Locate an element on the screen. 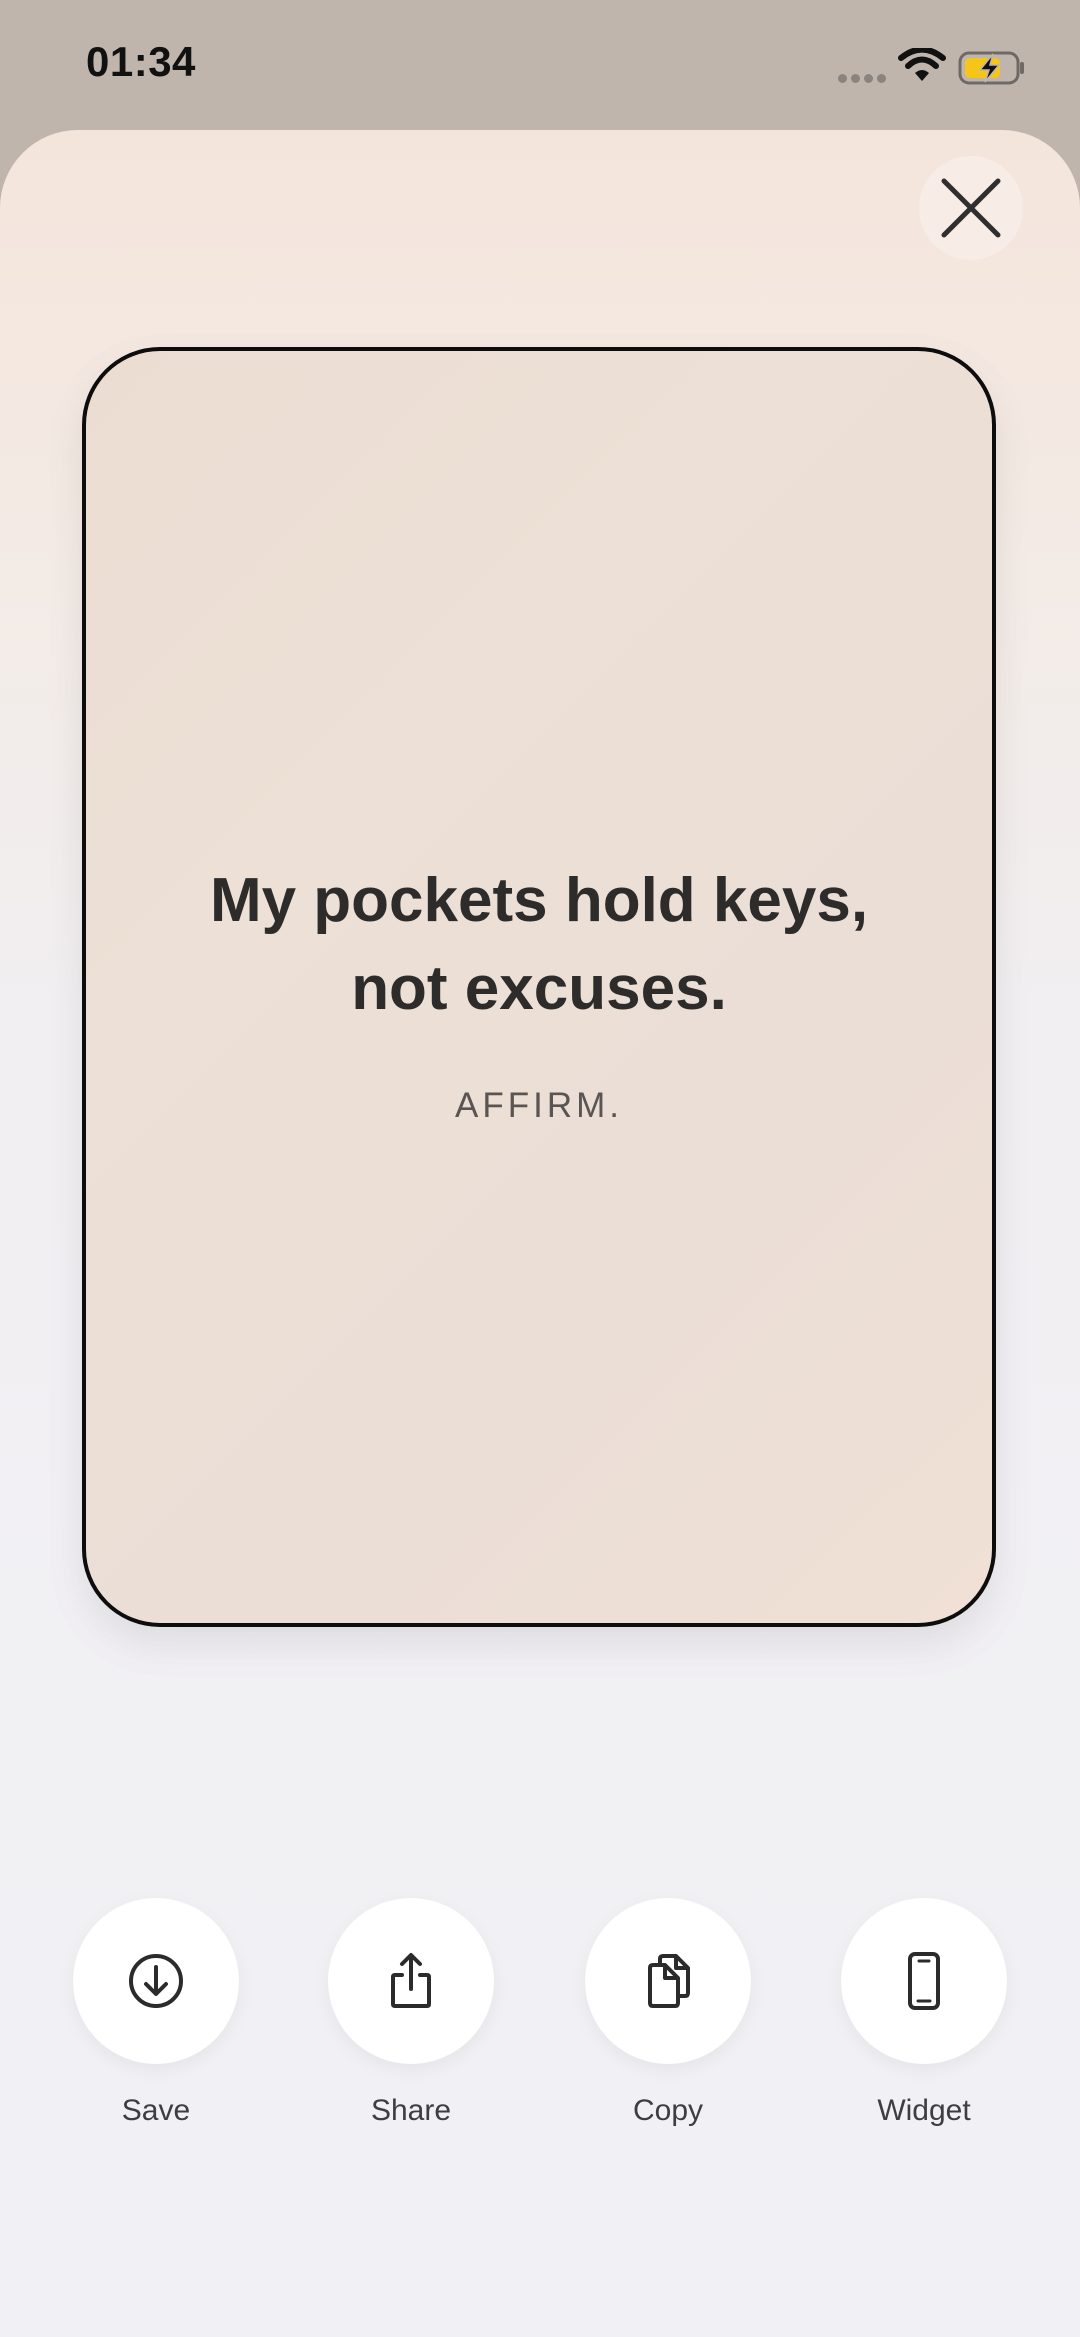 This screenshot has height=2337, width=1080. share-button: Share is located at coordinates (411, 2013).